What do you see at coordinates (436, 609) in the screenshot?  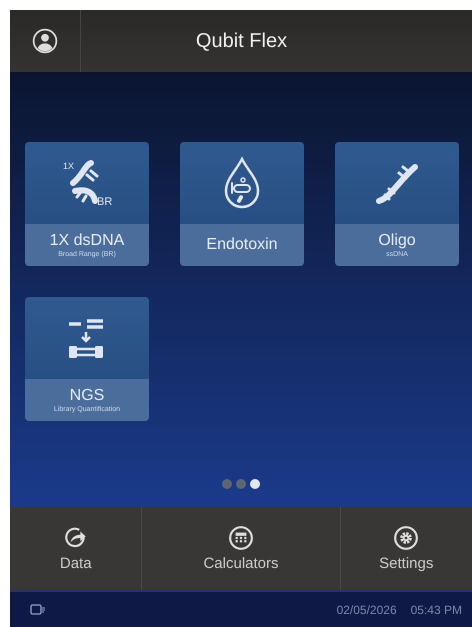 I see `time-text: 05:43 PM` at bounding box center [436, 609].